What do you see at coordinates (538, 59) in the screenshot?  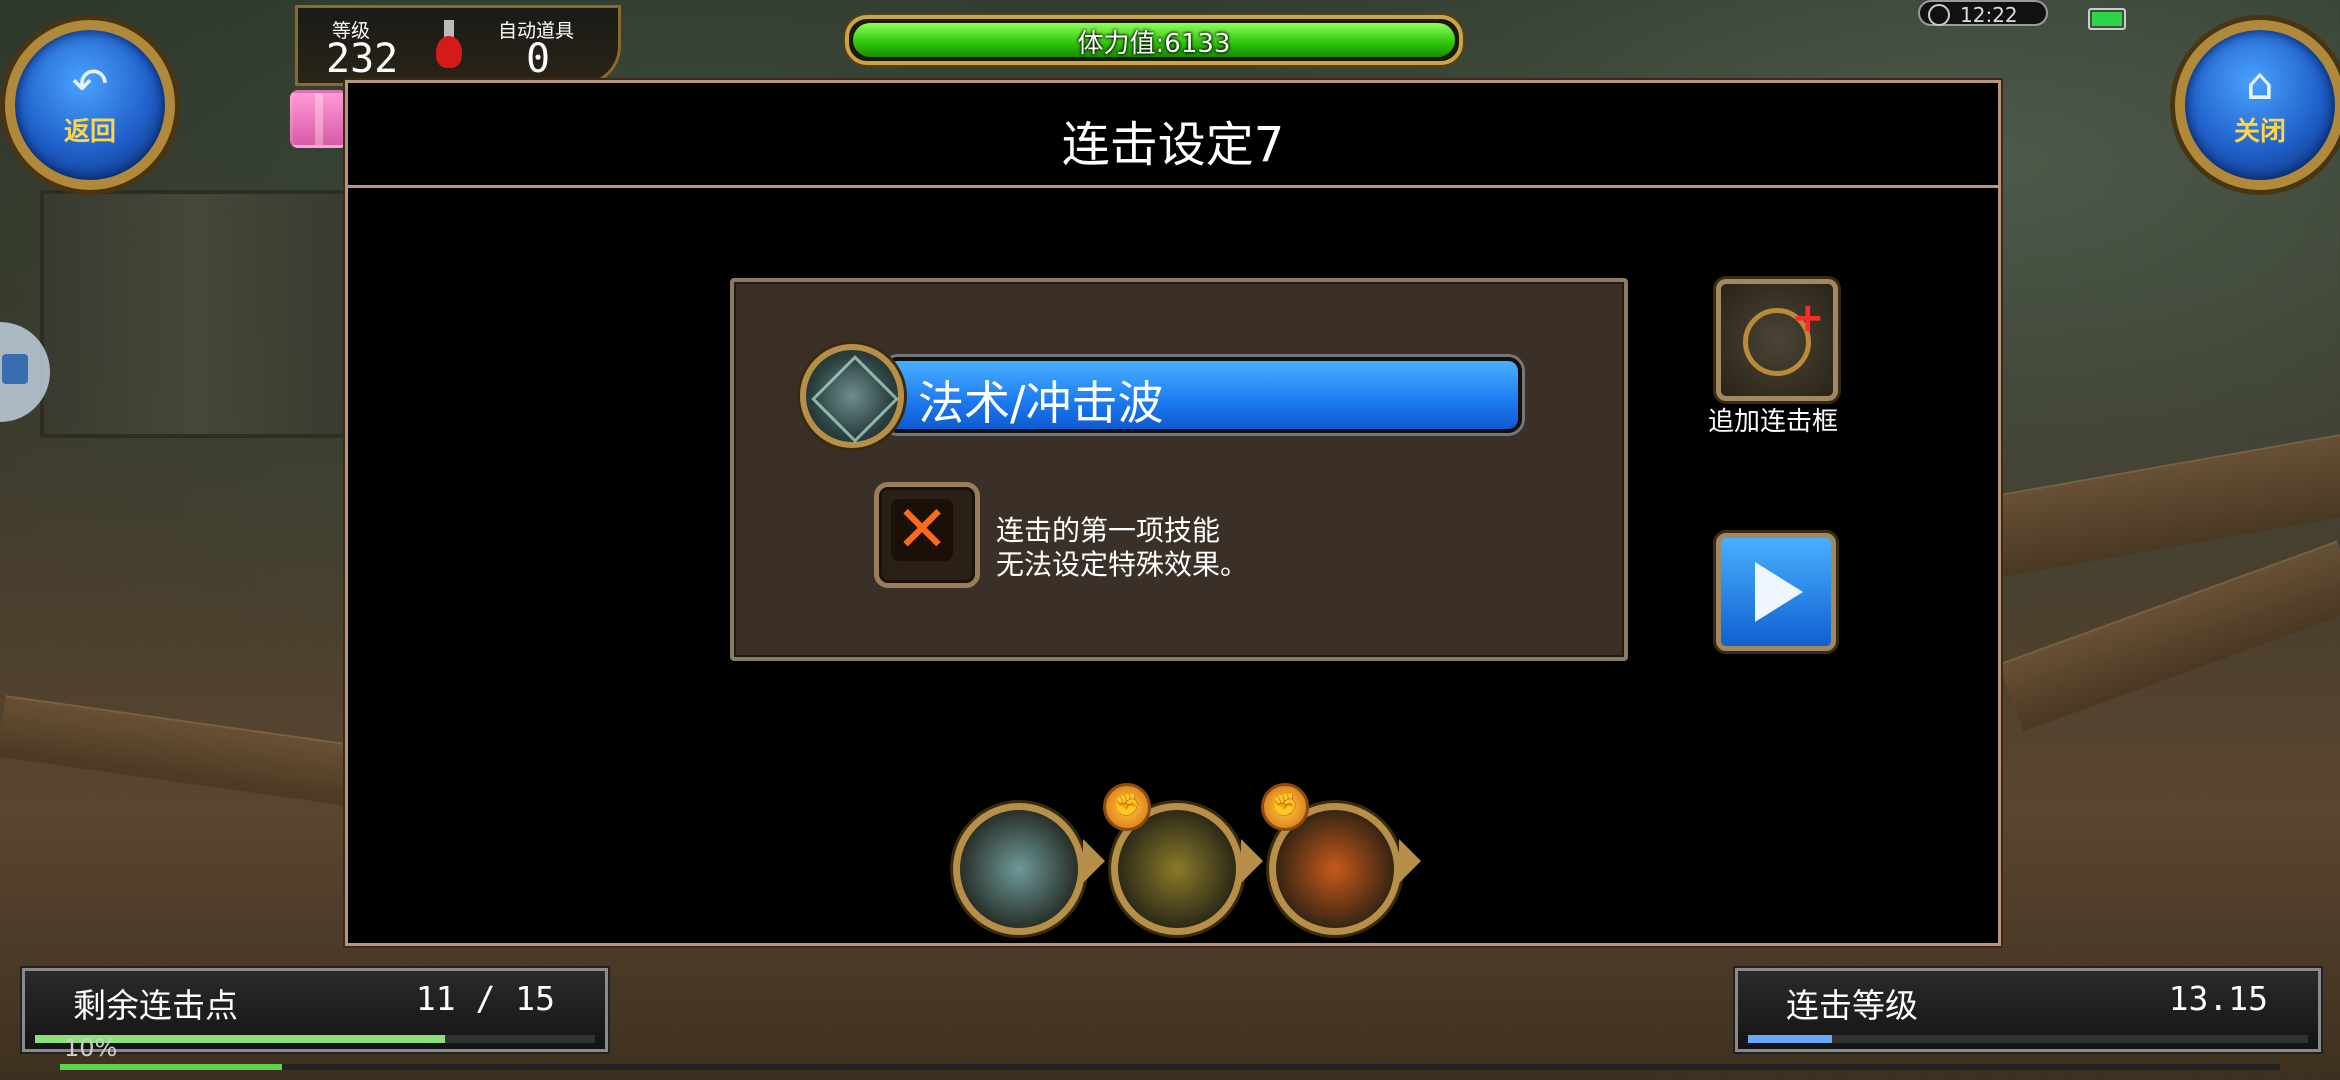 I see `auto-item-value: 0` at bounding box center [538, 59].